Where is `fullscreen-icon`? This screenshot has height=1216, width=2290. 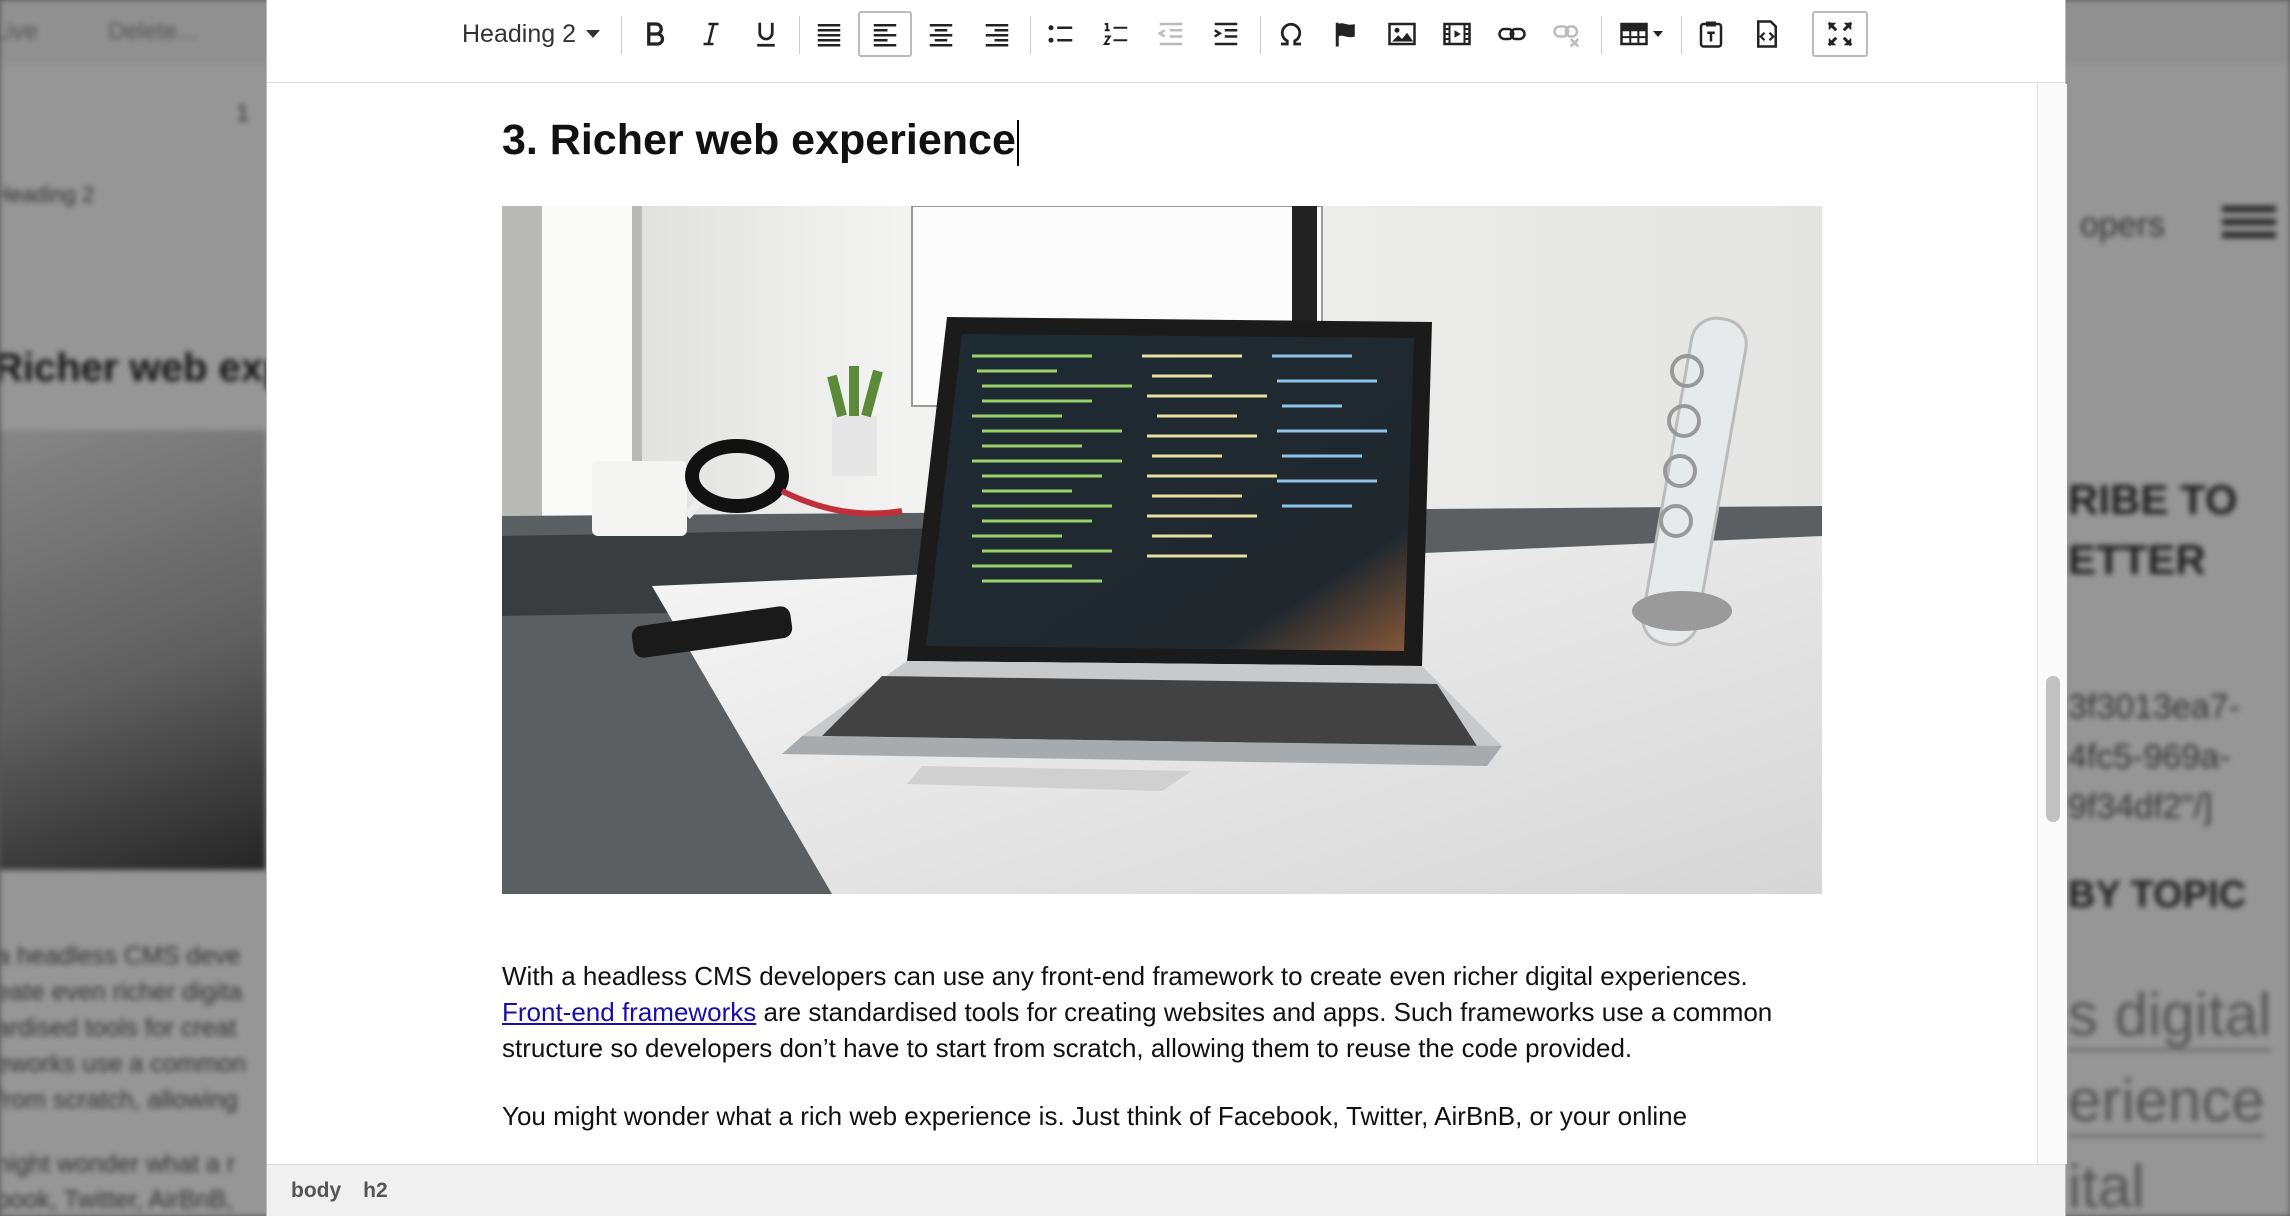 fullscreen-icon is located at coordinates (1840, 34).